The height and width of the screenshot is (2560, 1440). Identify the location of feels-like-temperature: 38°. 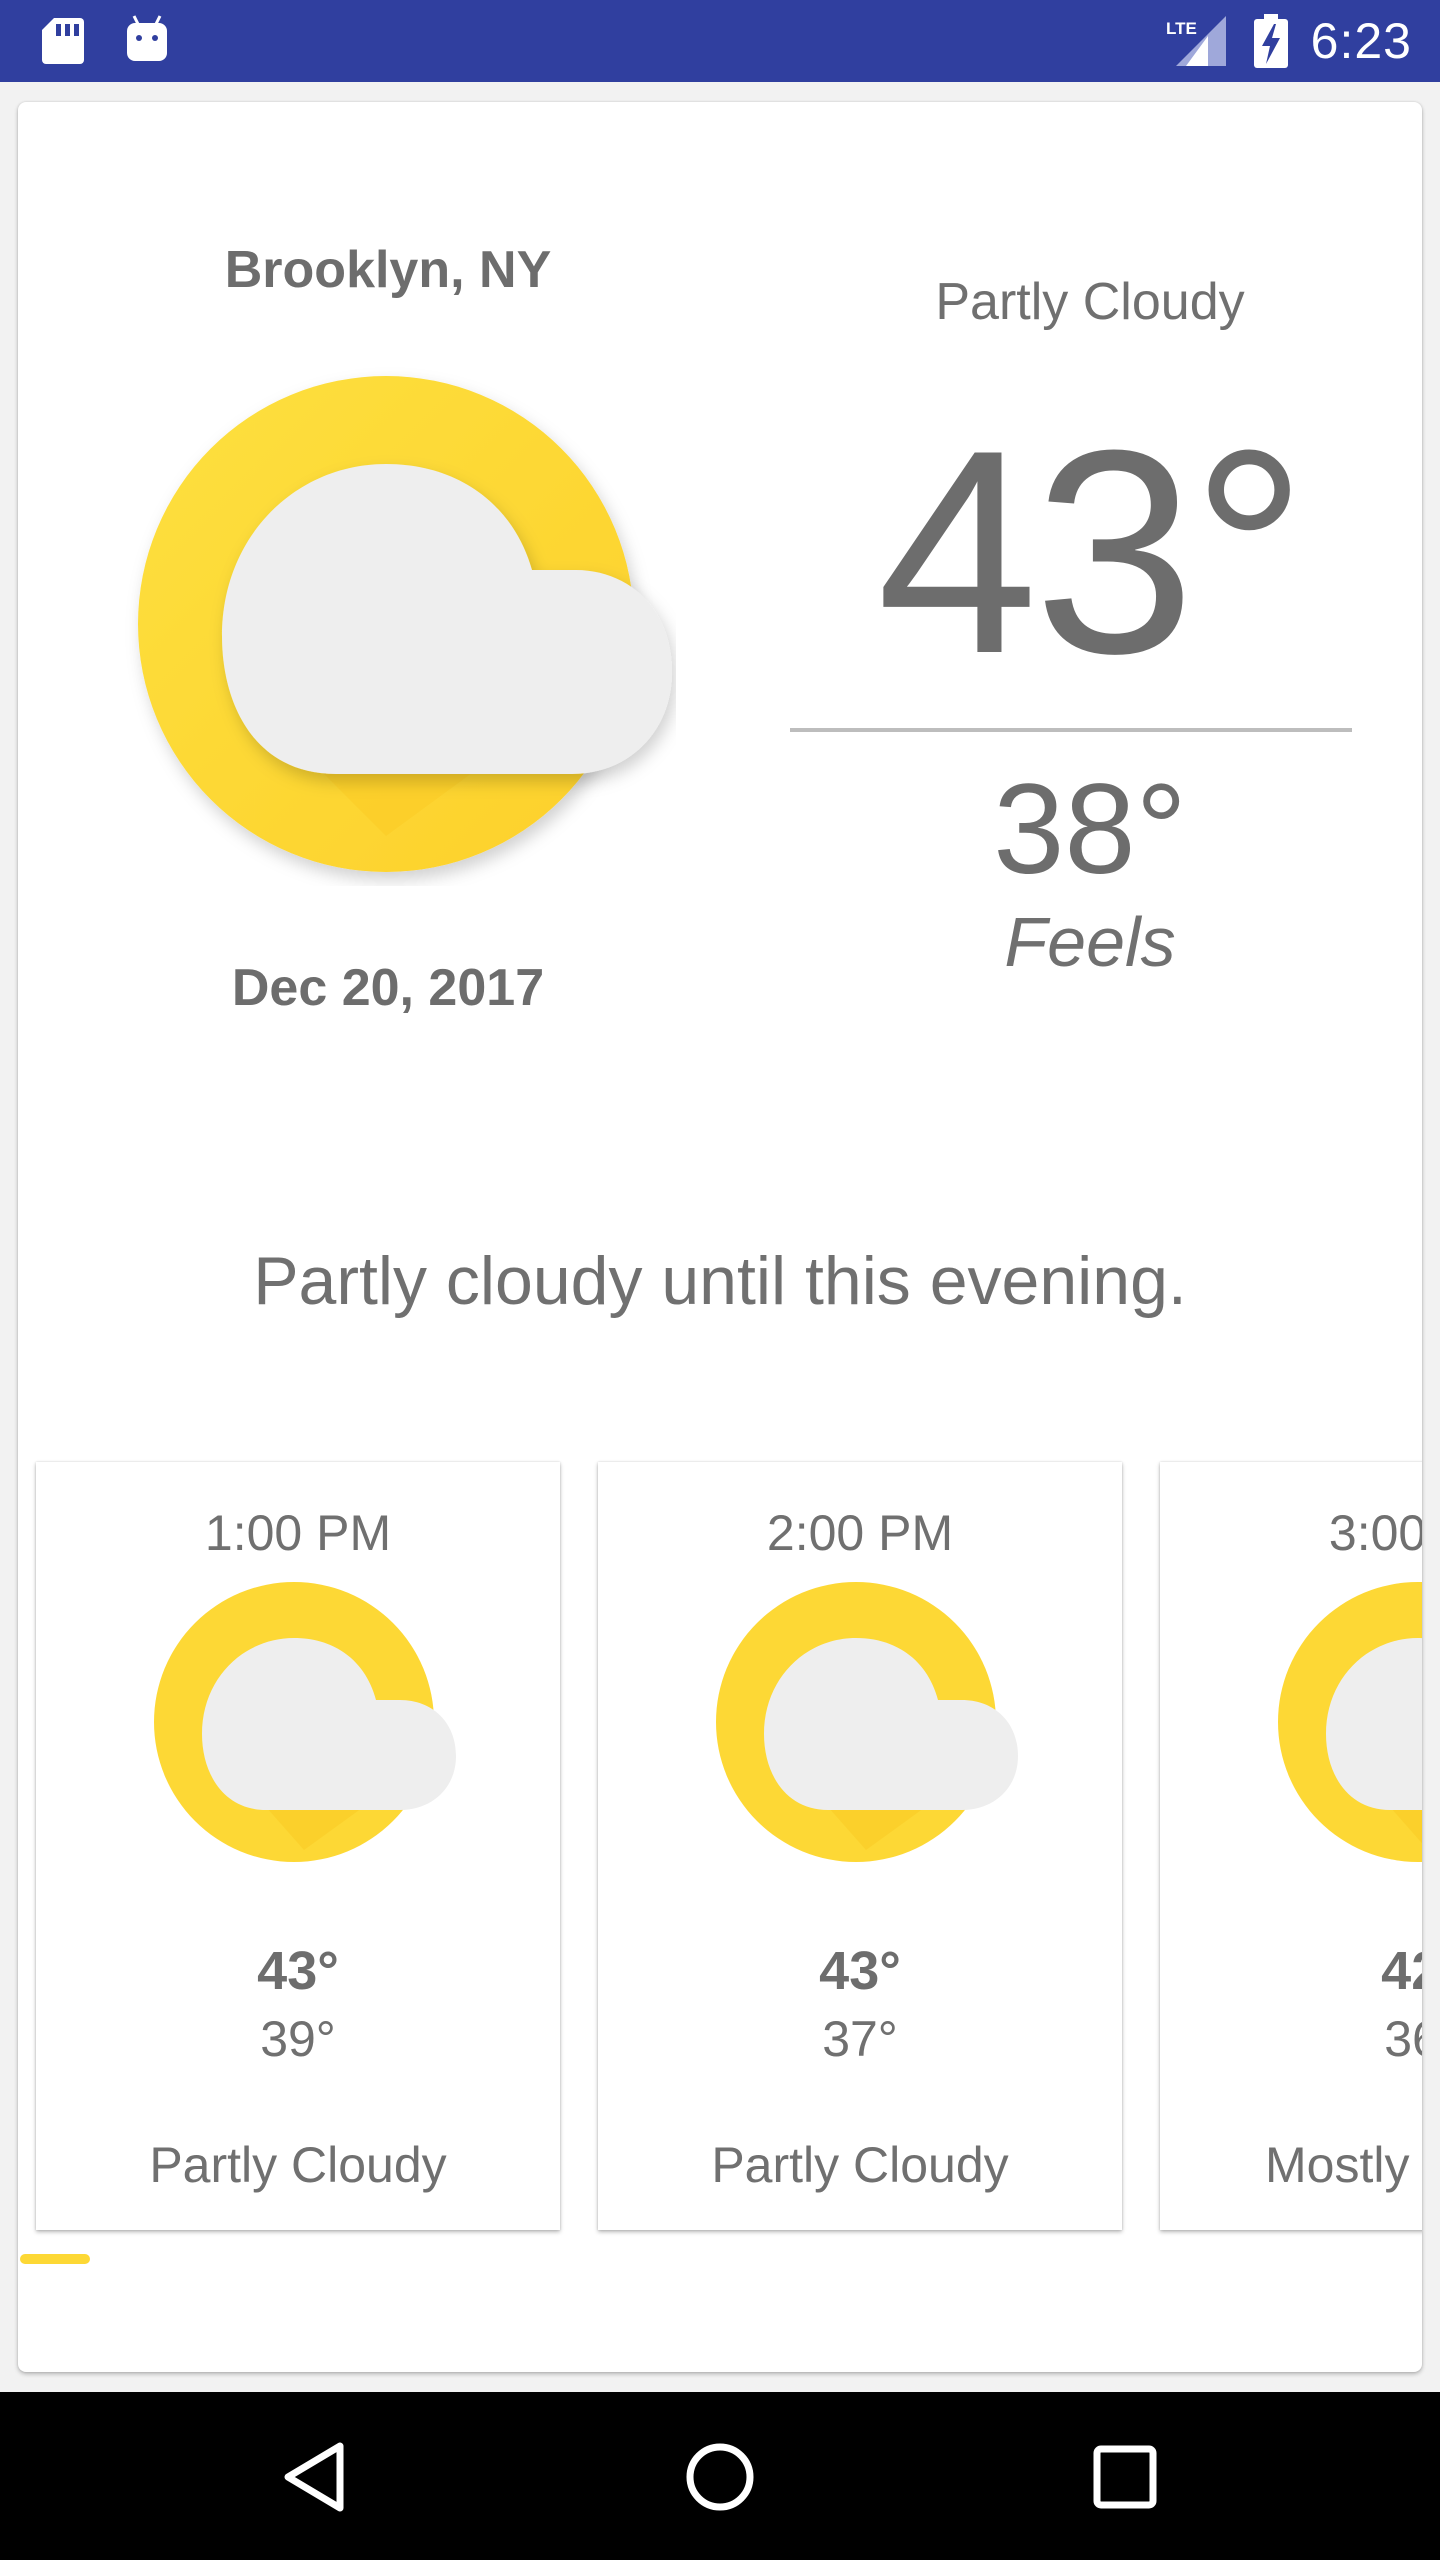
(1090, 829).